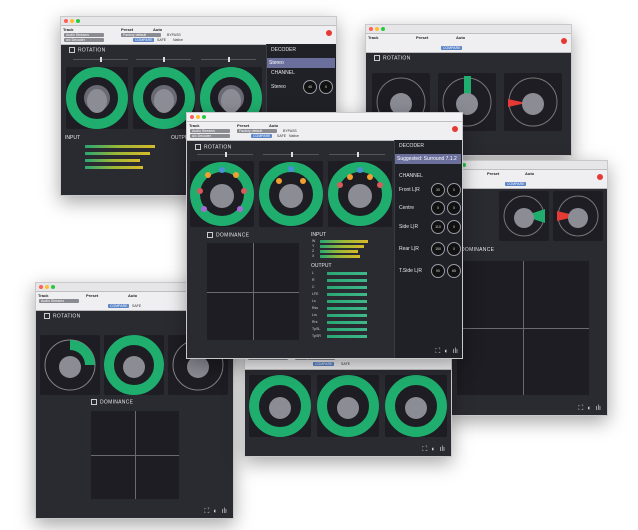 Image resolution: width=638 pixels, height=530 pixels. Describe the element at coordinates (178, 40) in the screenshot. I see `native-label: Native` at that location.